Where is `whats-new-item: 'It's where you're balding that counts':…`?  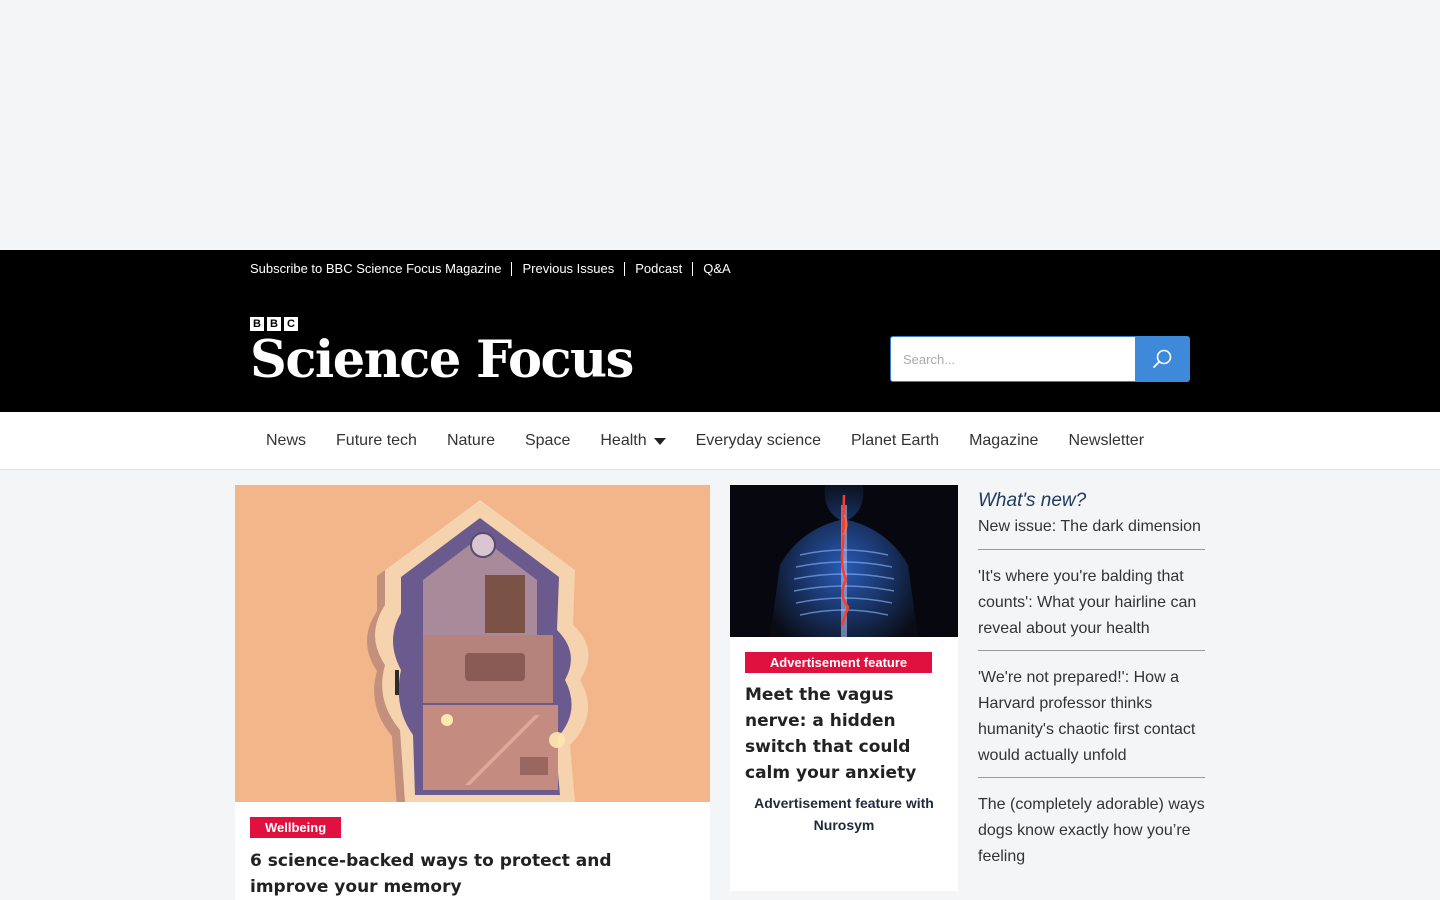 whats-new-item: 'It's where you're balding that counts':… is located at coordinates (1091, 607).